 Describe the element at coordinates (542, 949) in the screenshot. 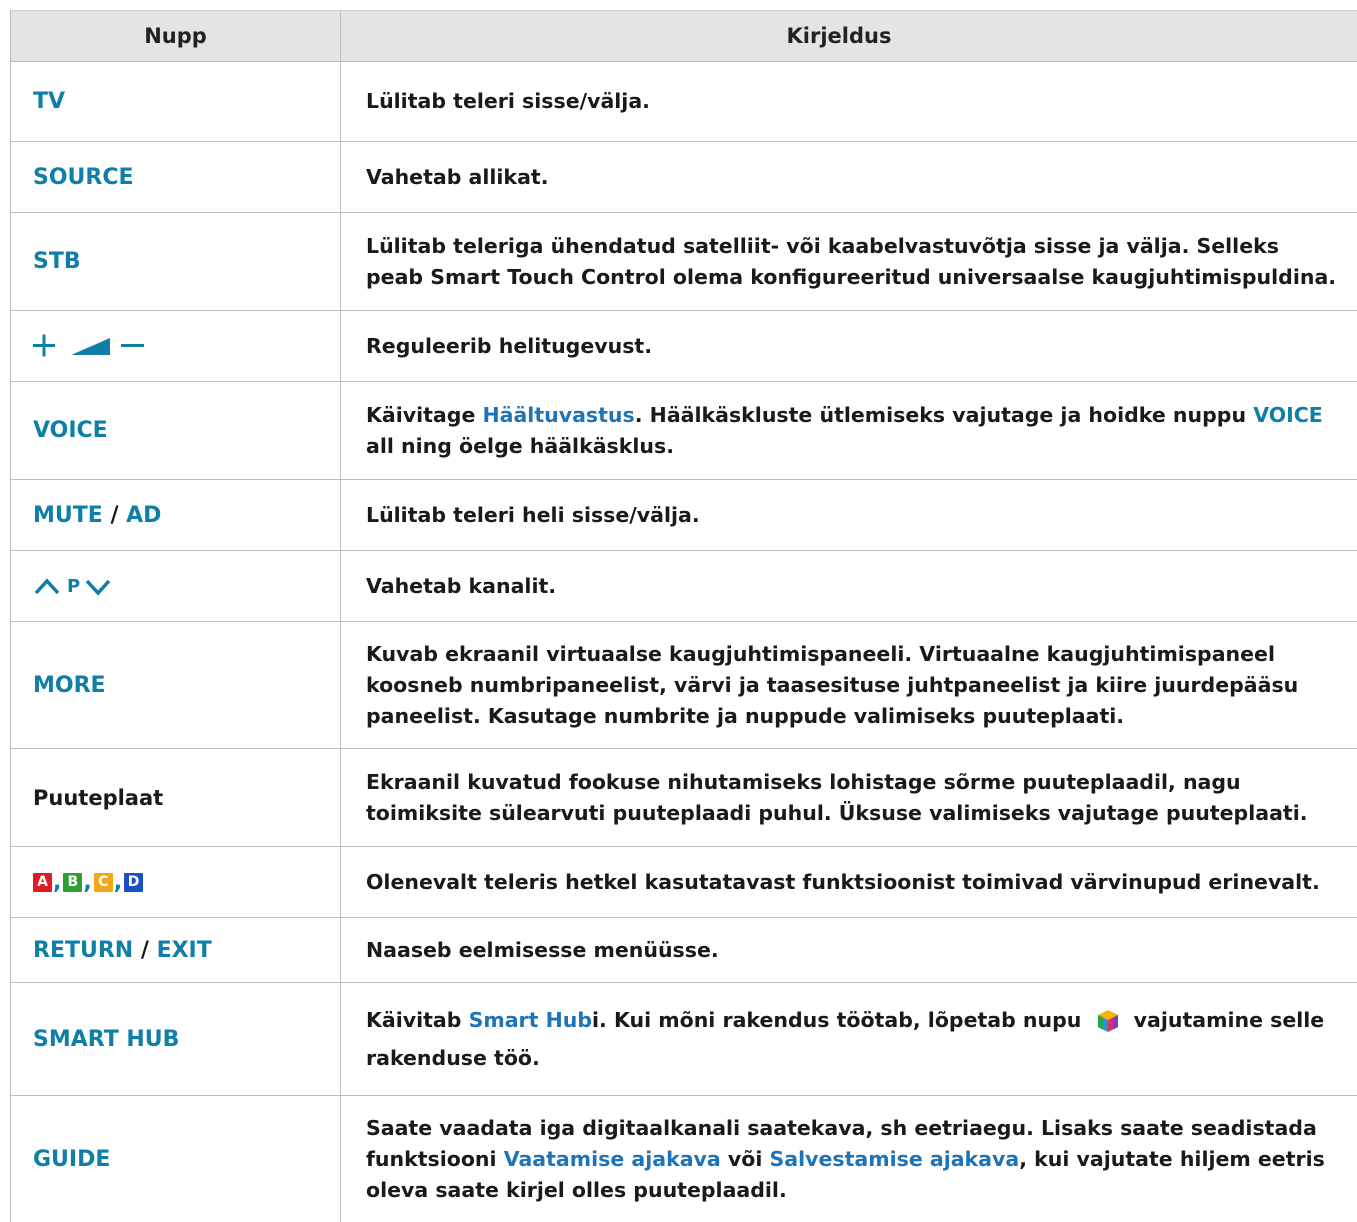

I see `description-return: Naaseb eelmisesse menüüsse.` at that location.